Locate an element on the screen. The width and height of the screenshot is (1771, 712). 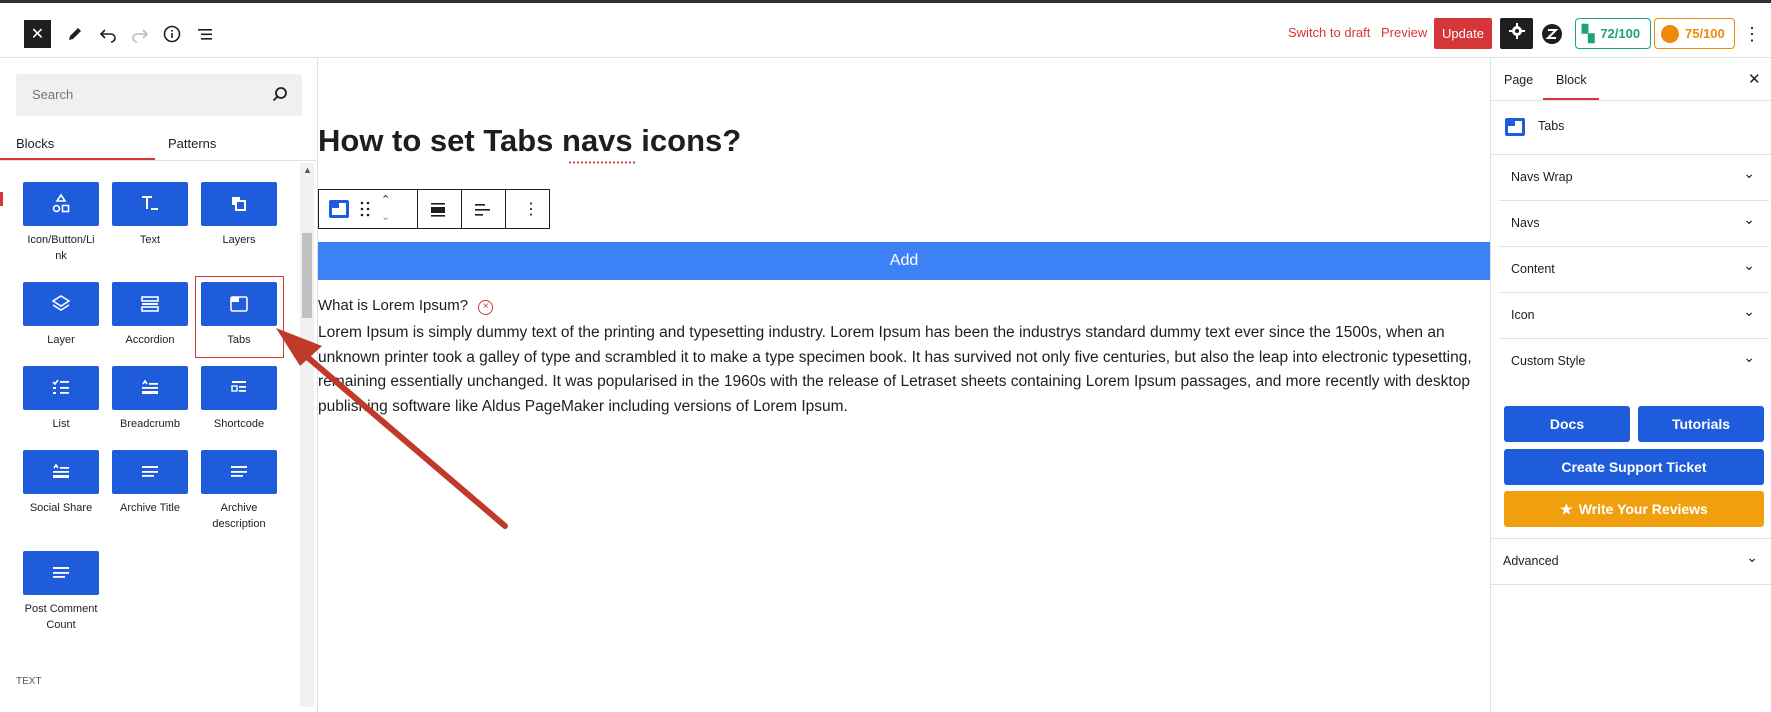
panel-title: Content is located at coordinates (1533, 269).